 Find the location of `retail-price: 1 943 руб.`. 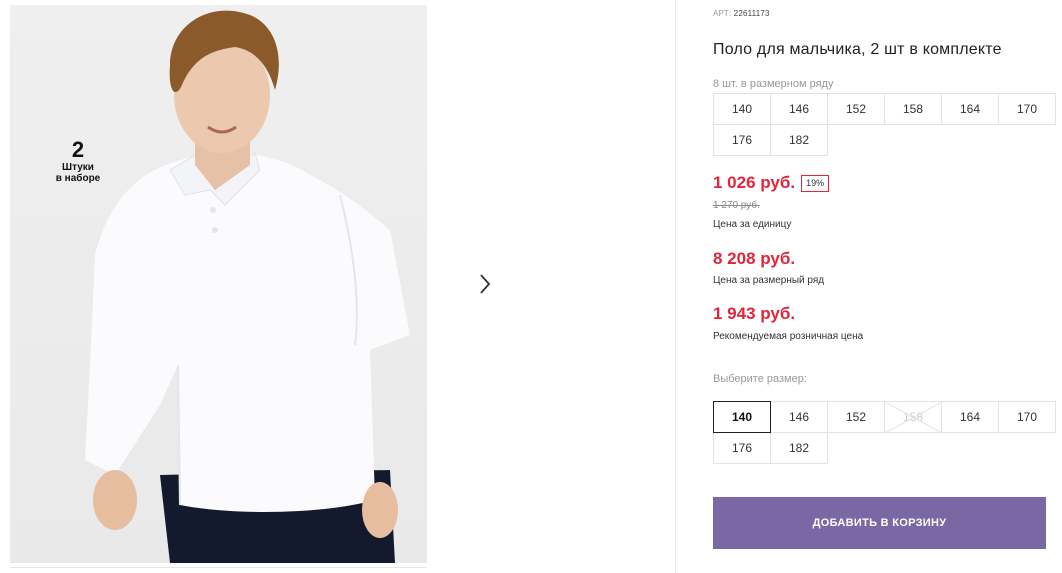

retail-price: 1 943 руб. is located at coordinates (754, 313).